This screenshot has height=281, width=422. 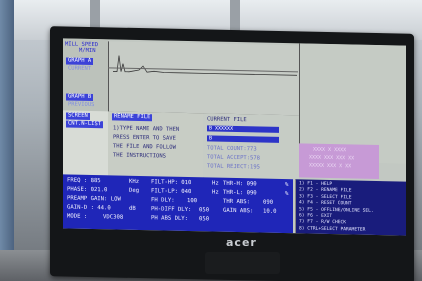 What do you see at coordinates (134, 182) in the screenshot?
I see `freq-unit: KHz` at bounding box center [134, 182].